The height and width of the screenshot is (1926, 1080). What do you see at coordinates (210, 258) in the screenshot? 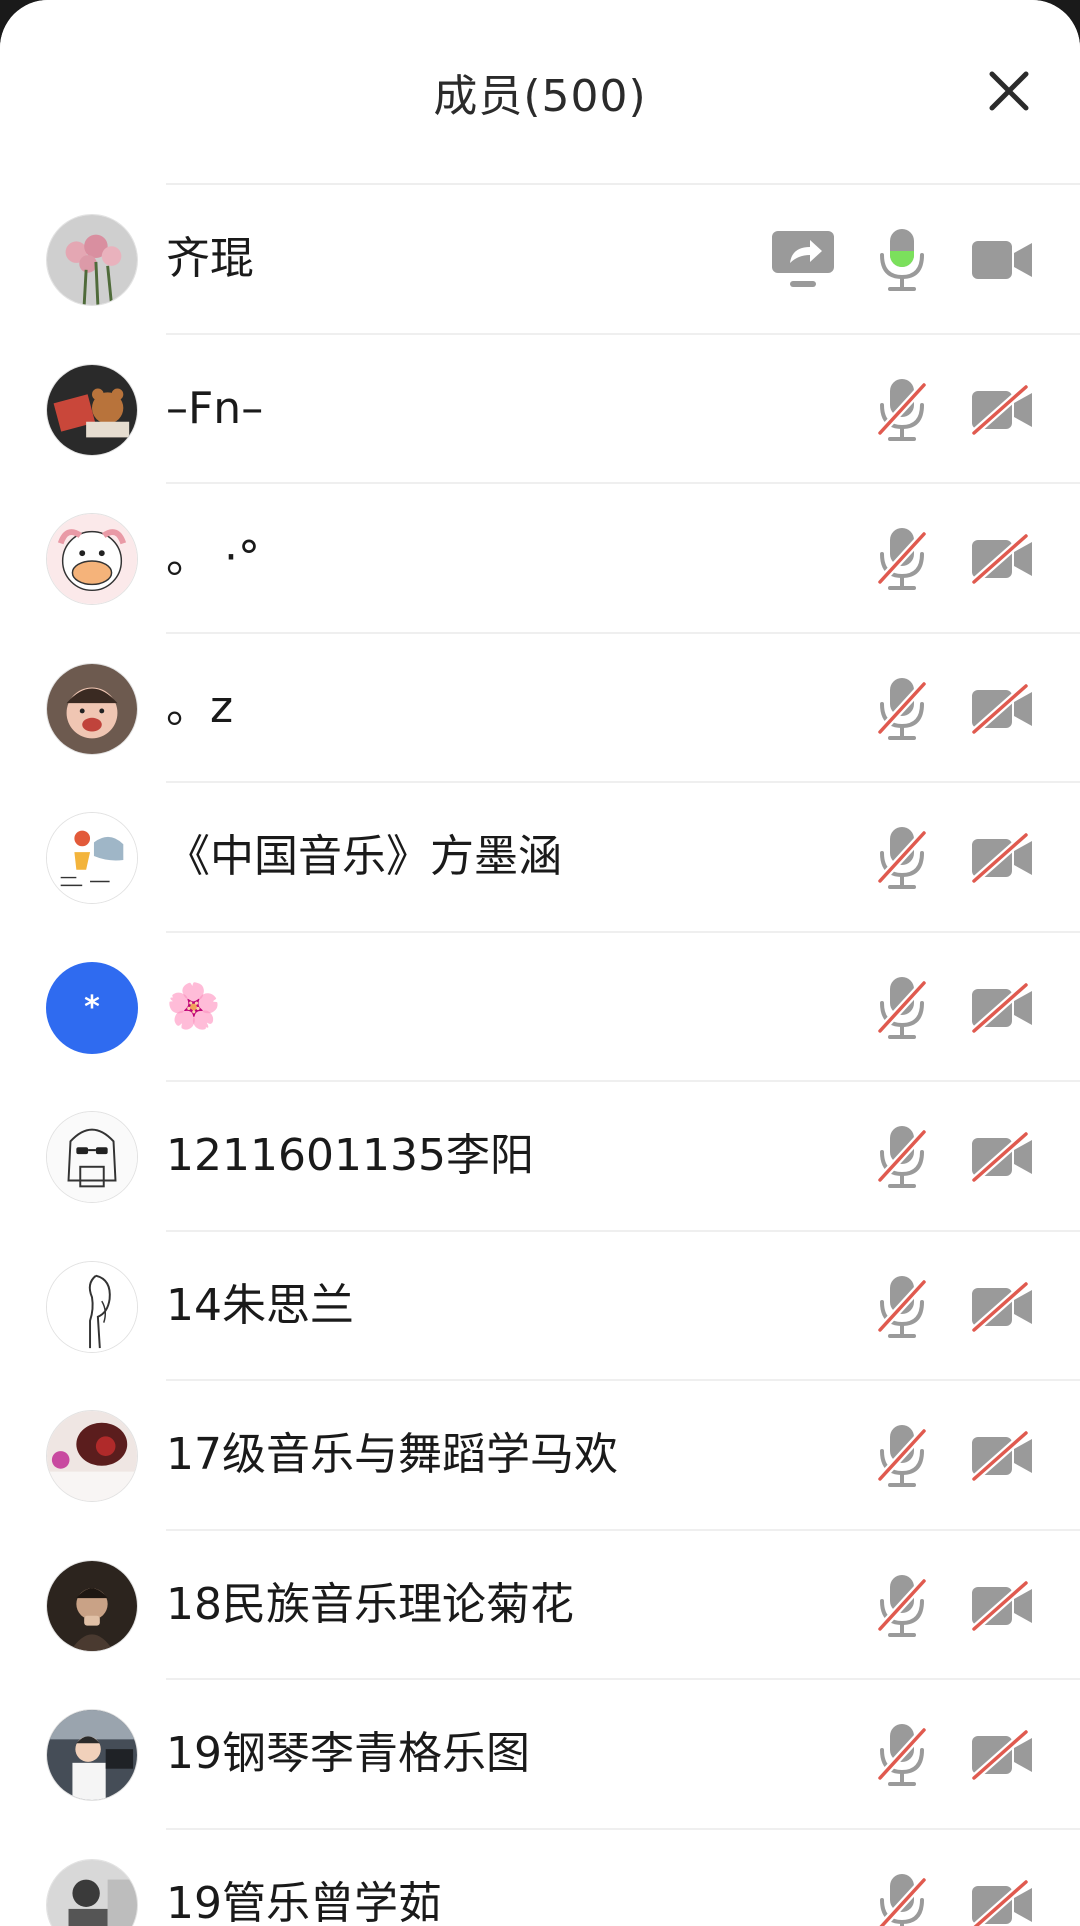
I see `member-name: 齐琨` at bounding box center [210, 258].